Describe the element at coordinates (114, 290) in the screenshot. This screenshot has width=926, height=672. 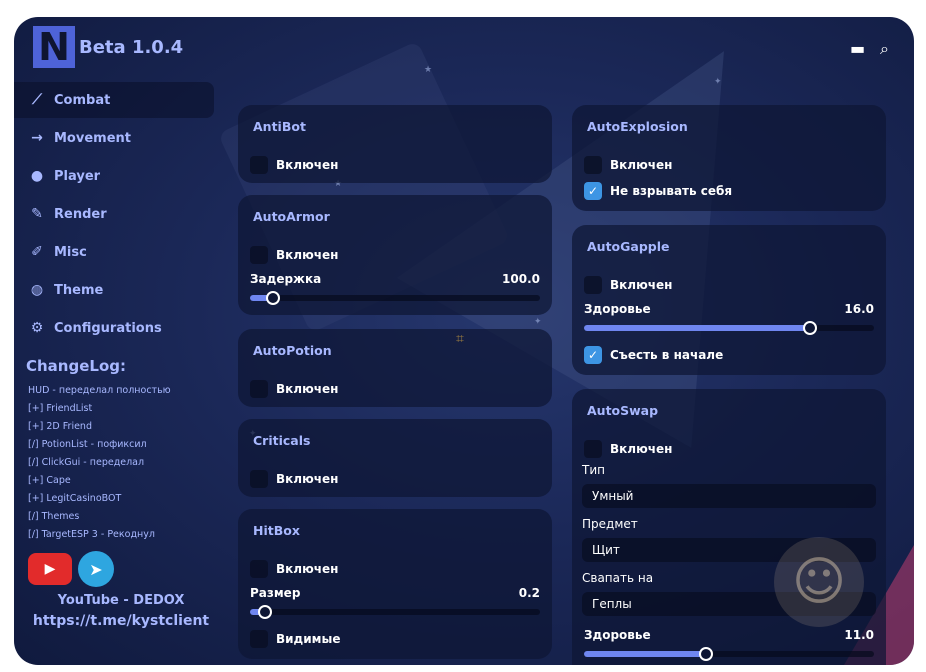
I see `sidebar-item-theme: ◍ Theme` at that location.